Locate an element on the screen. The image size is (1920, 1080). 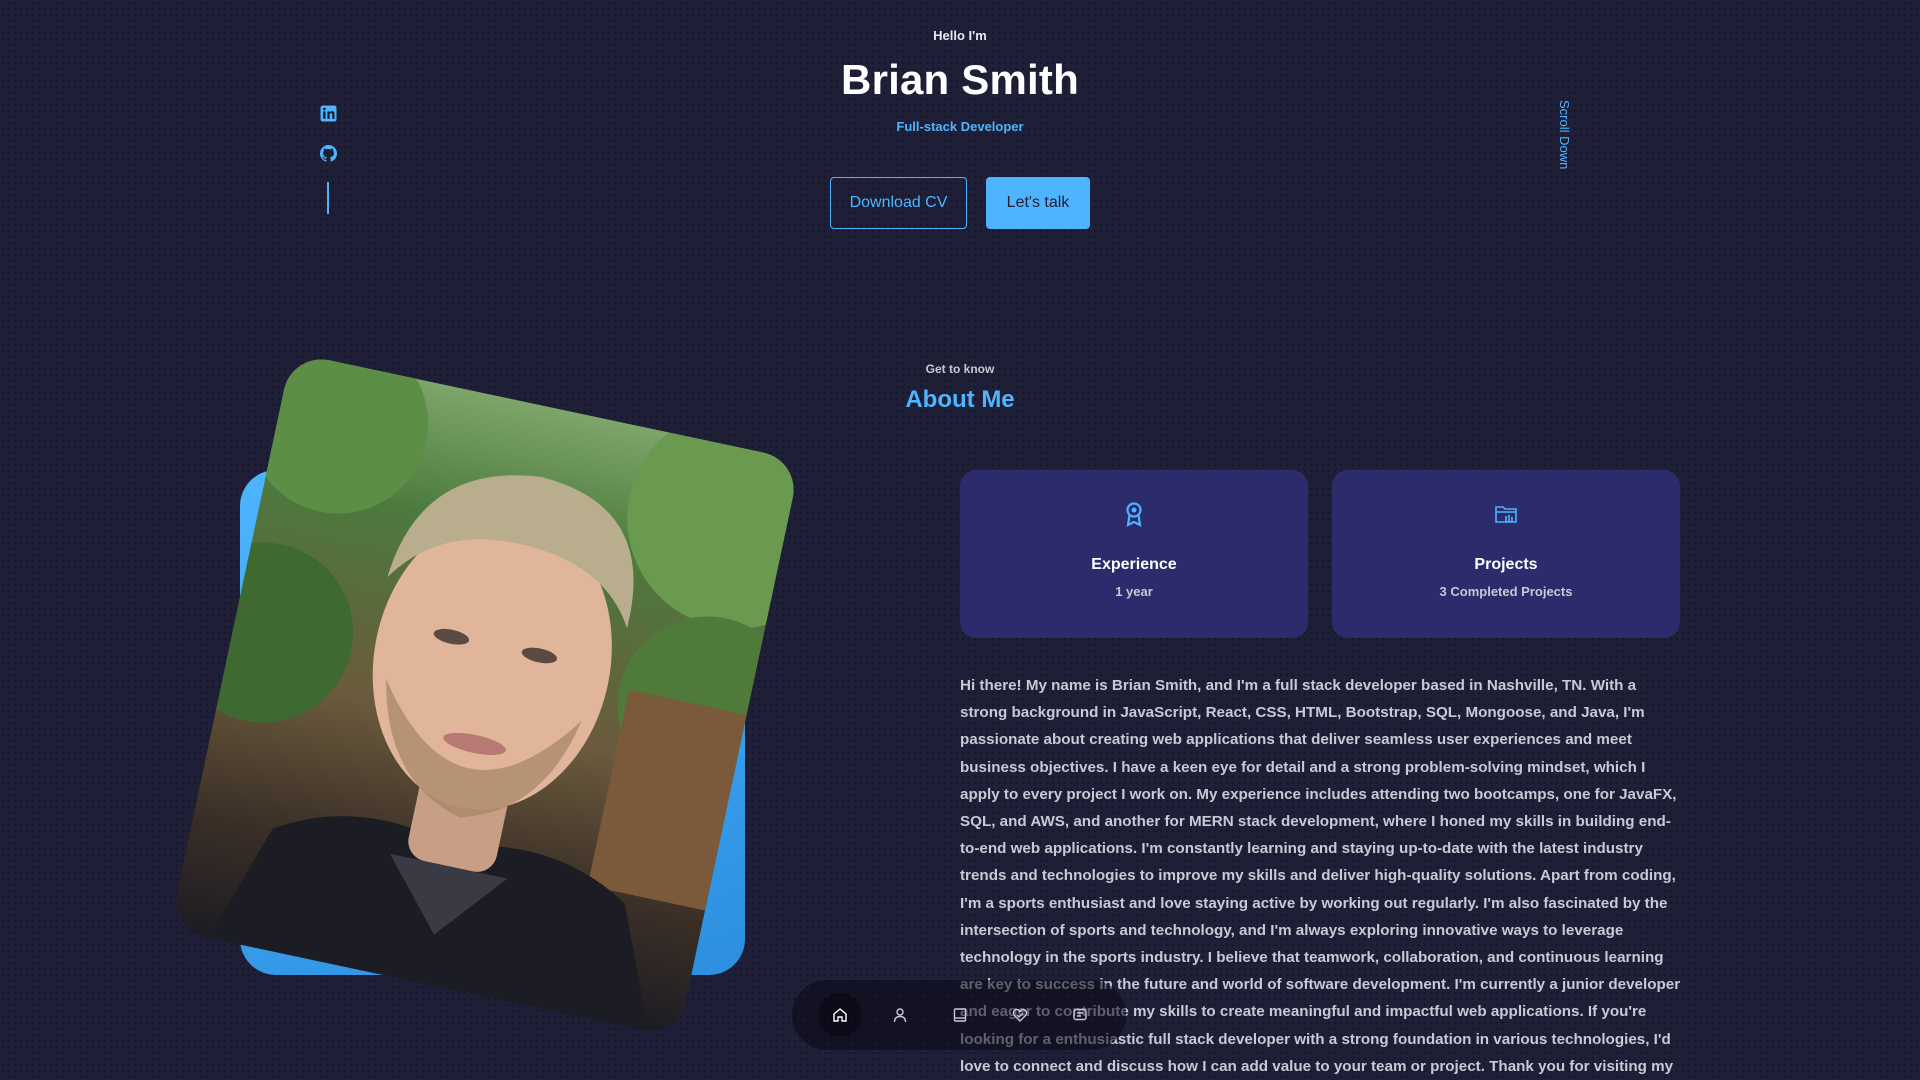
scroll-down-label: Scroll Down is located at coordinates (1564, 135).